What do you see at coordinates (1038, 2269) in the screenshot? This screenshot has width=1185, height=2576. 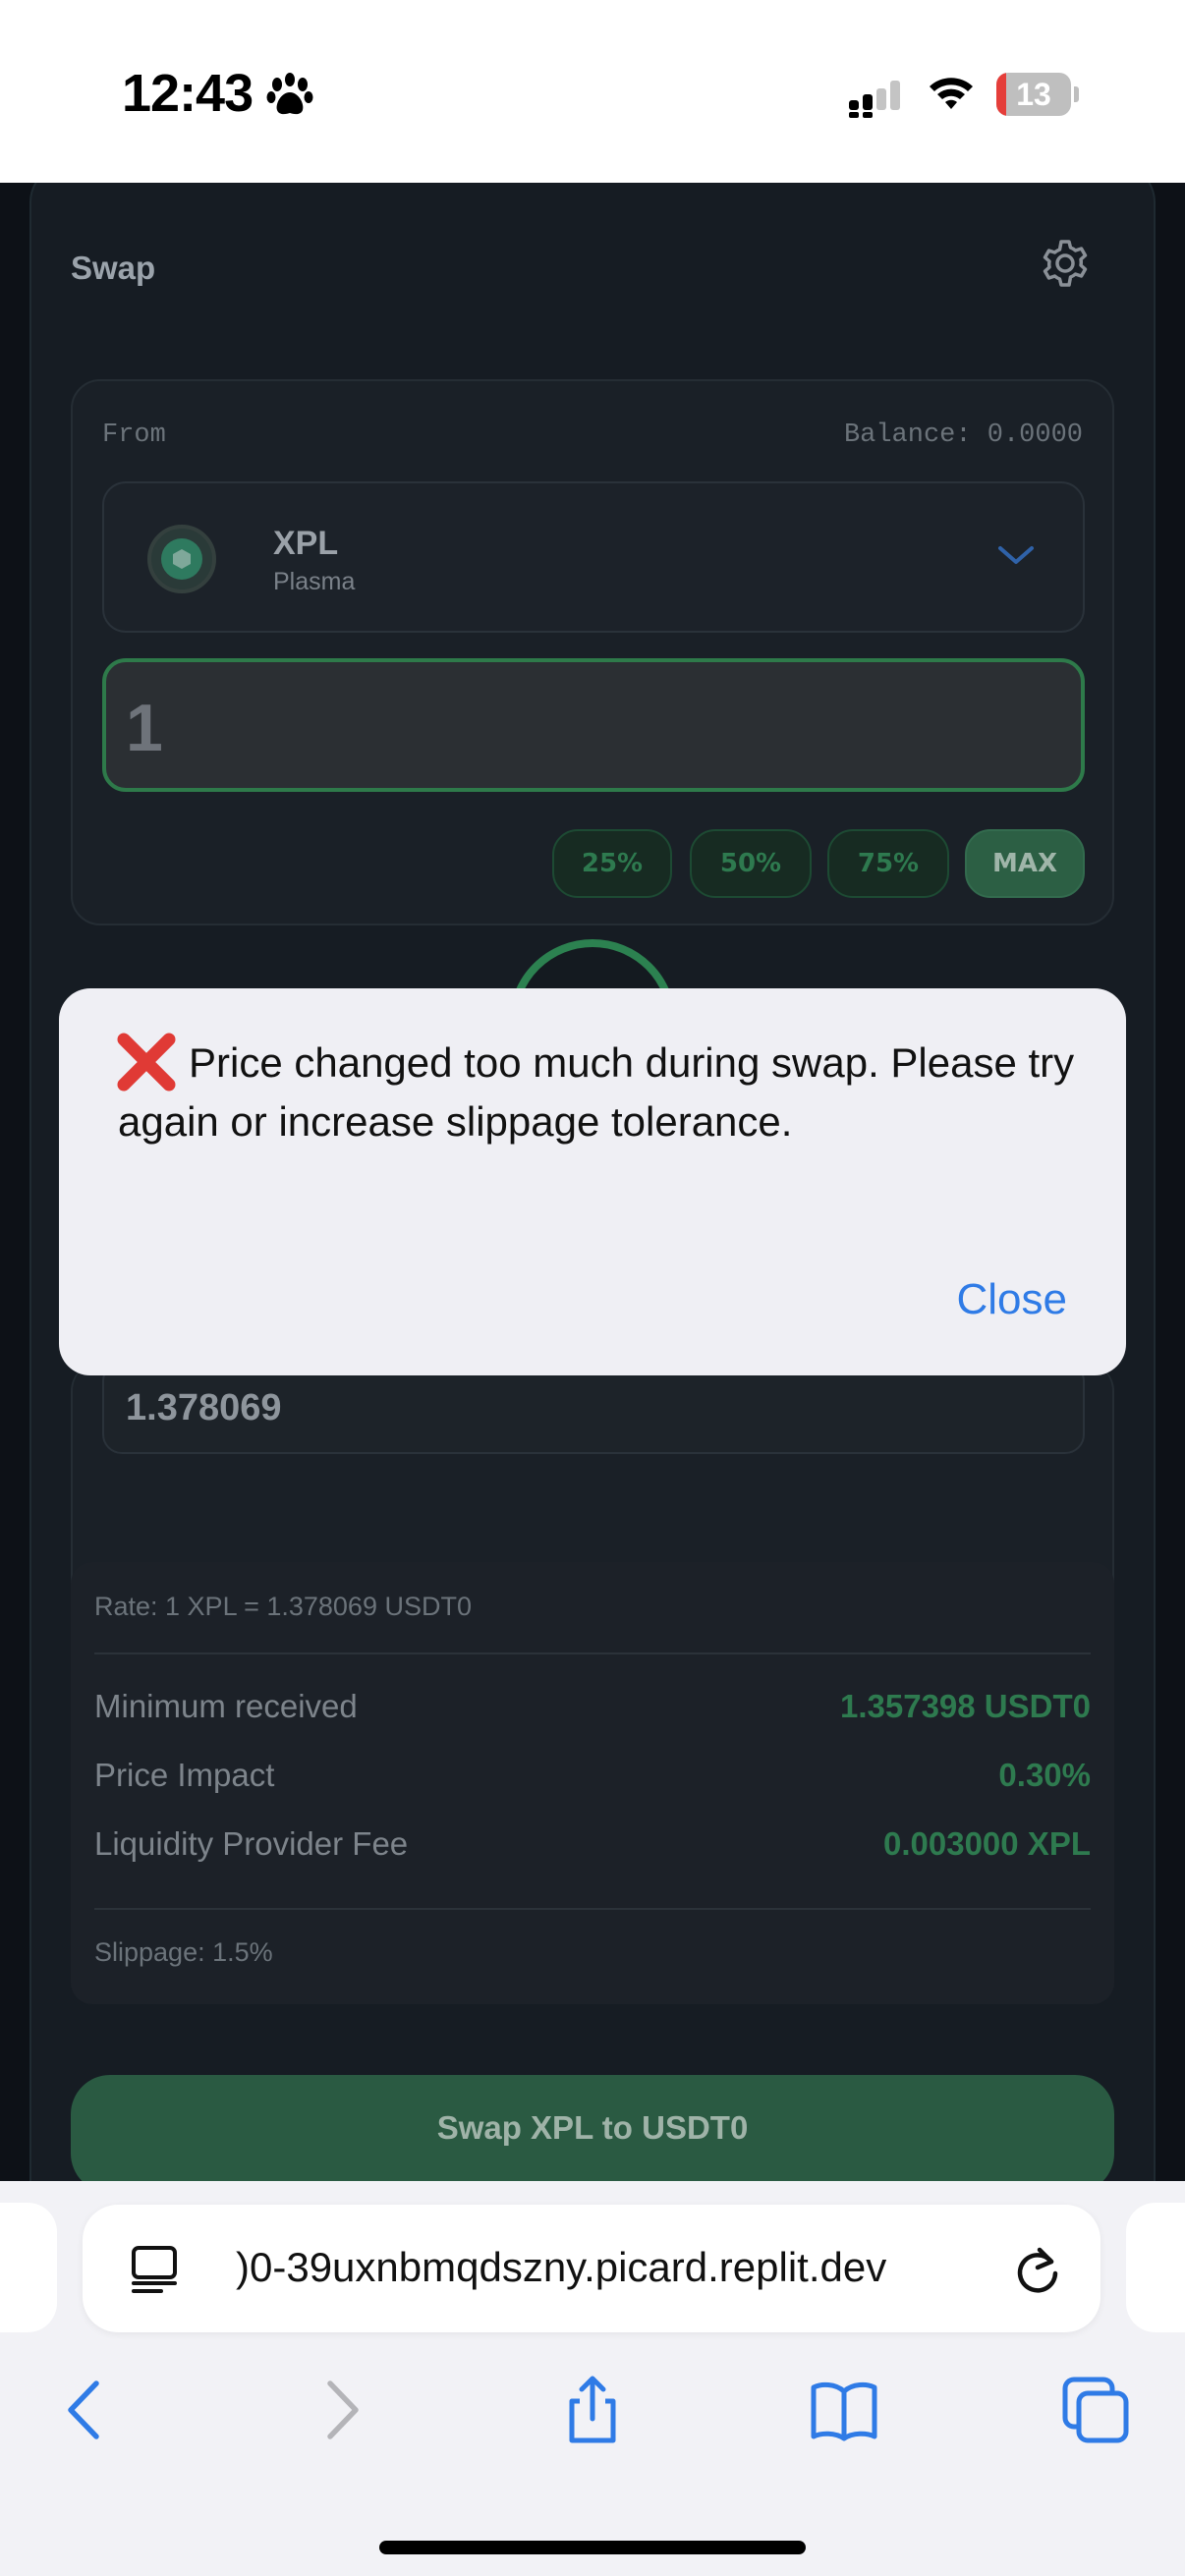 I see `reload-icon` at bounding box center [1038, 2269].